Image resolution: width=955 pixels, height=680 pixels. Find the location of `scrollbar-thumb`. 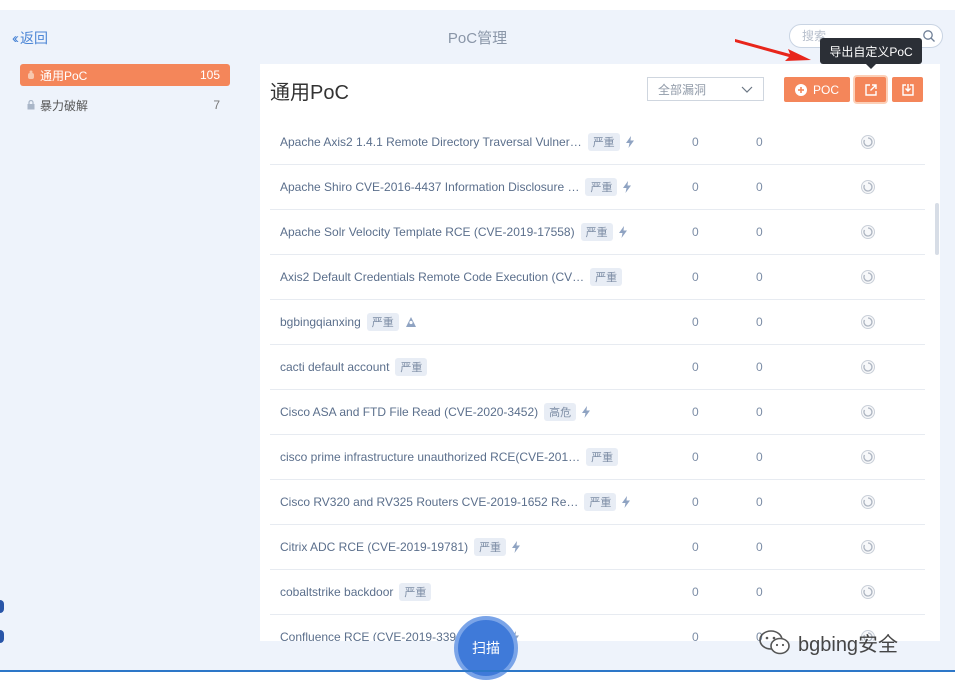

scrollbar-thumb is located at coordinates (937, 229).